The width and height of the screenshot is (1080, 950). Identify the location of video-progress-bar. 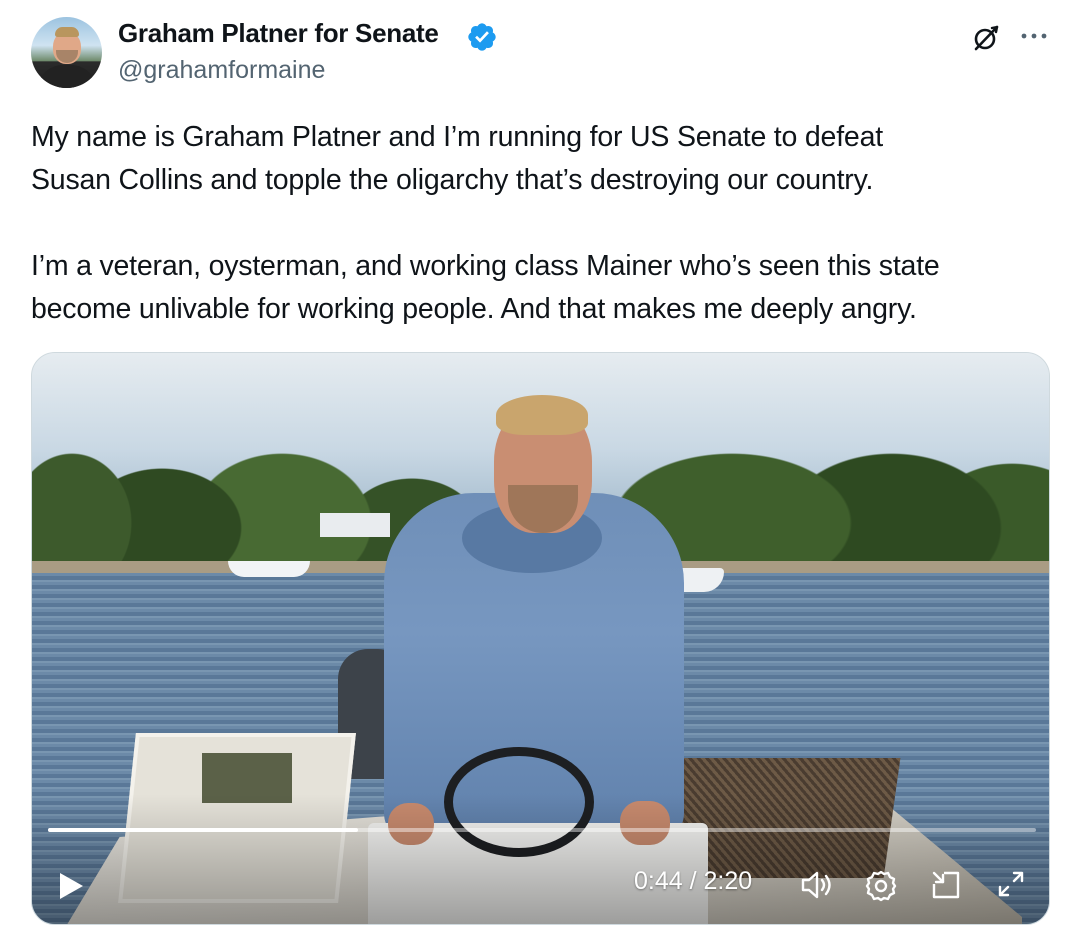
(542, 830).